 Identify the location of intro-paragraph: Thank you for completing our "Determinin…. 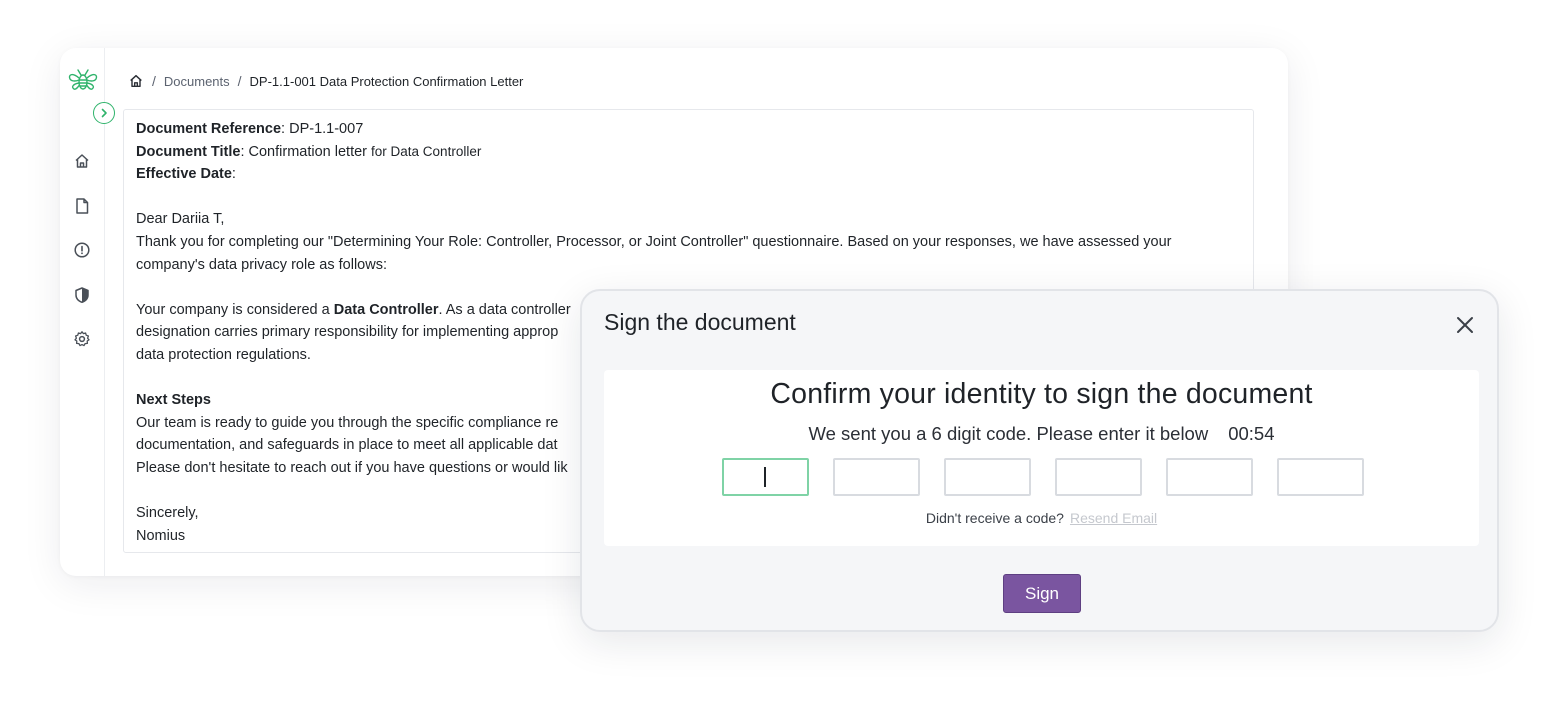
(654, 253).